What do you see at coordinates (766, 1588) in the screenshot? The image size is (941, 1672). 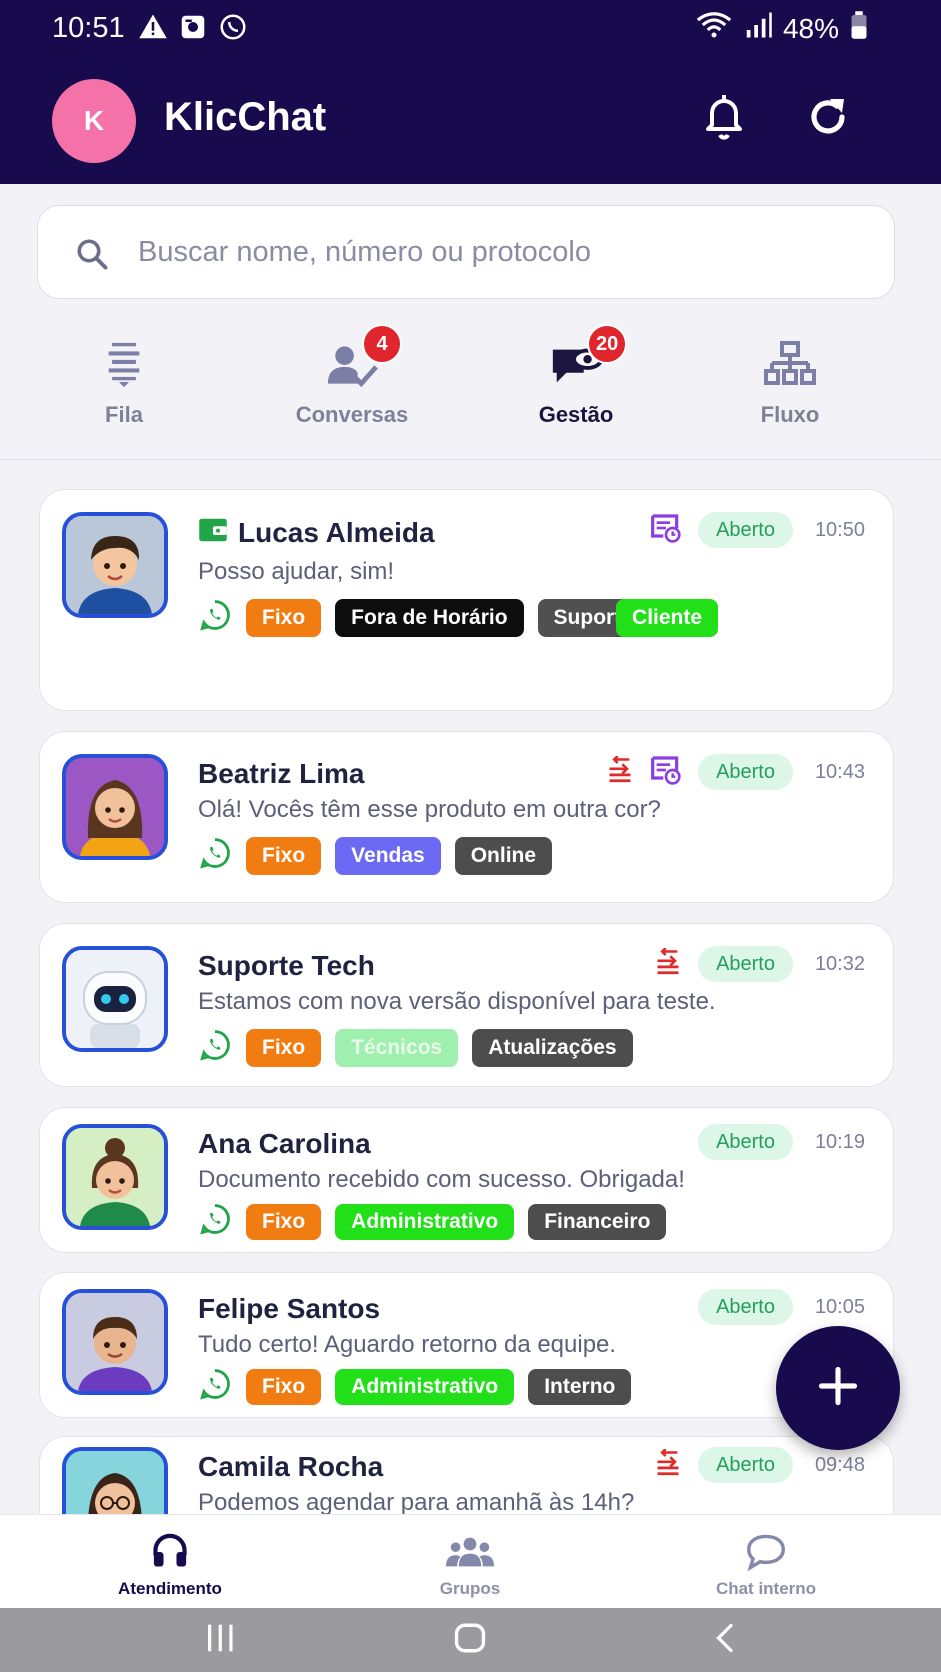 I see `nav-label: Chat interno` at bounding box center [766, 1588].